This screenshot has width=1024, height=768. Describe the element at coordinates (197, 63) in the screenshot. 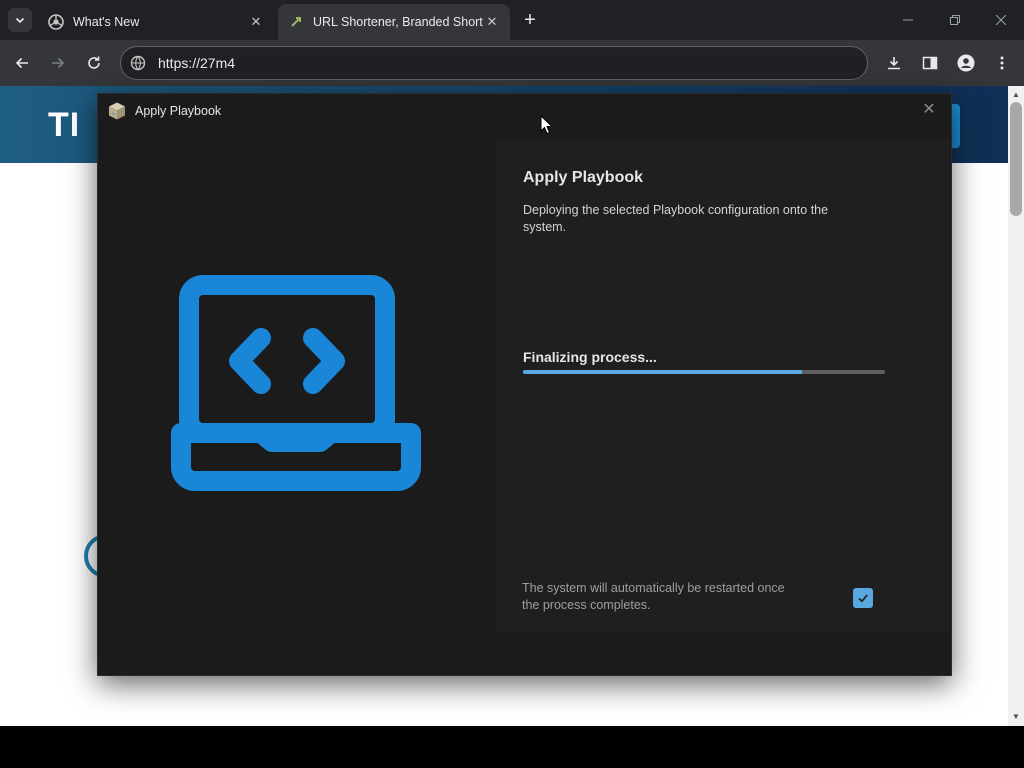

I see `url-text: https://27m4` at that location.